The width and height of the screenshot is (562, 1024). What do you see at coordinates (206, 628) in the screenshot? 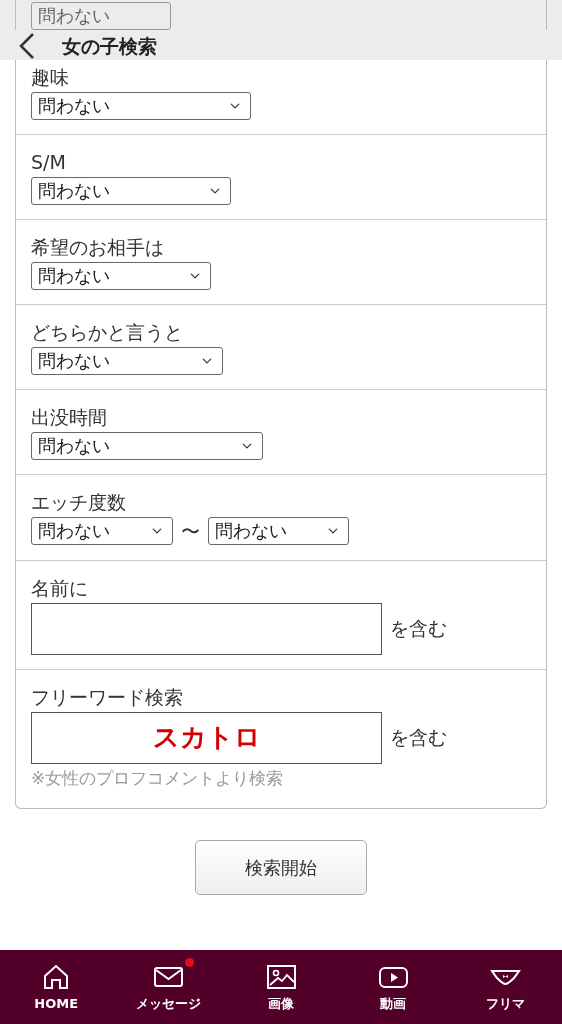
I see `text-input-field` at bounding box center [206, 628].